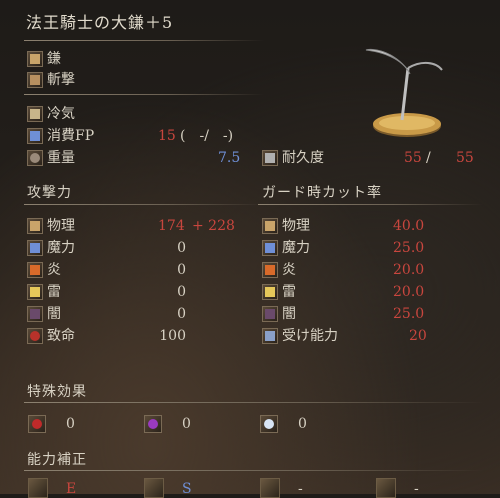  Describe the element at coordinates (270, 248) in the screenshot. I see `guard-magic-icon` at that location.